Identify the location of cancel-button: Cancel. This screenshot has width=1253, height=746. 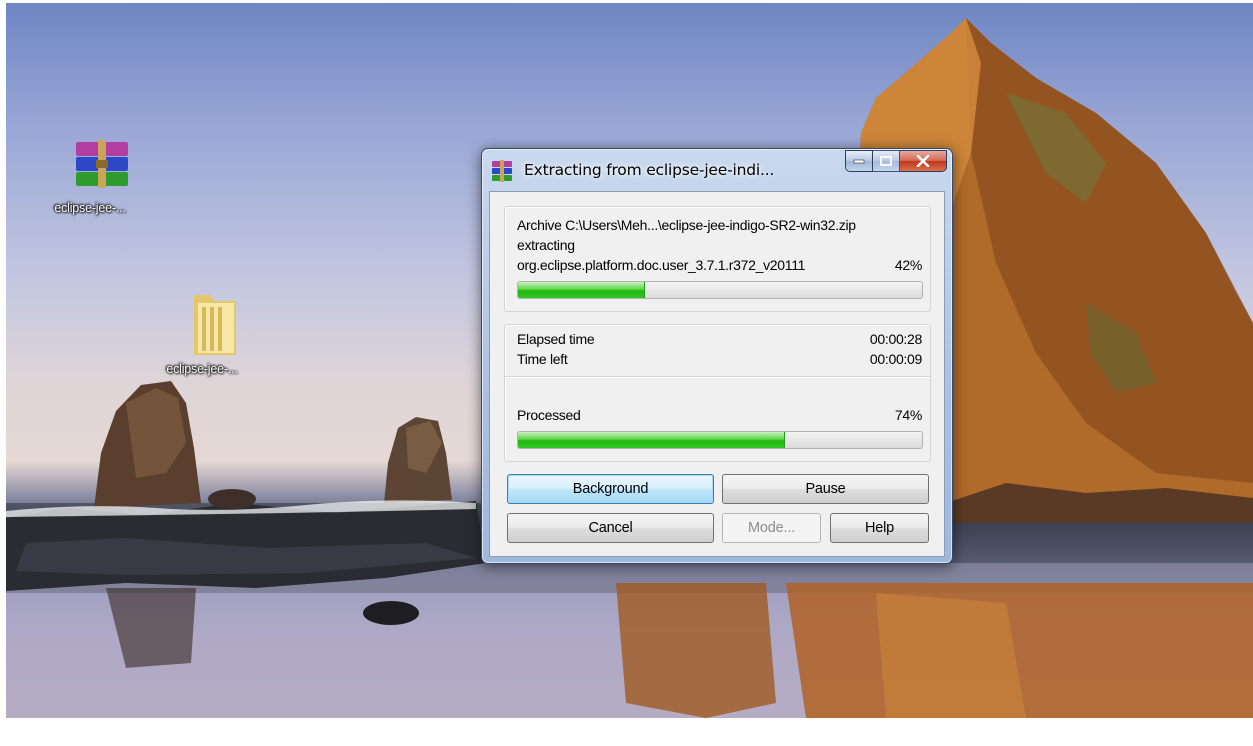
(610, 528).